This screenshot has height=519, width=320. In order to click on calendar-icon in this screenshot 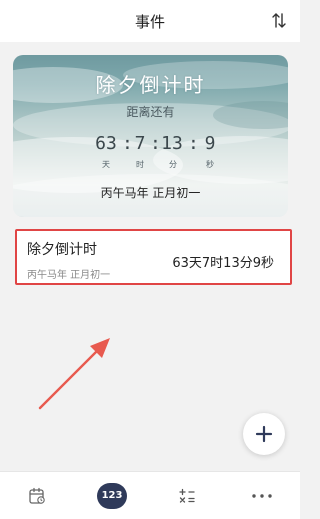, I will do `click(37, 495)`.